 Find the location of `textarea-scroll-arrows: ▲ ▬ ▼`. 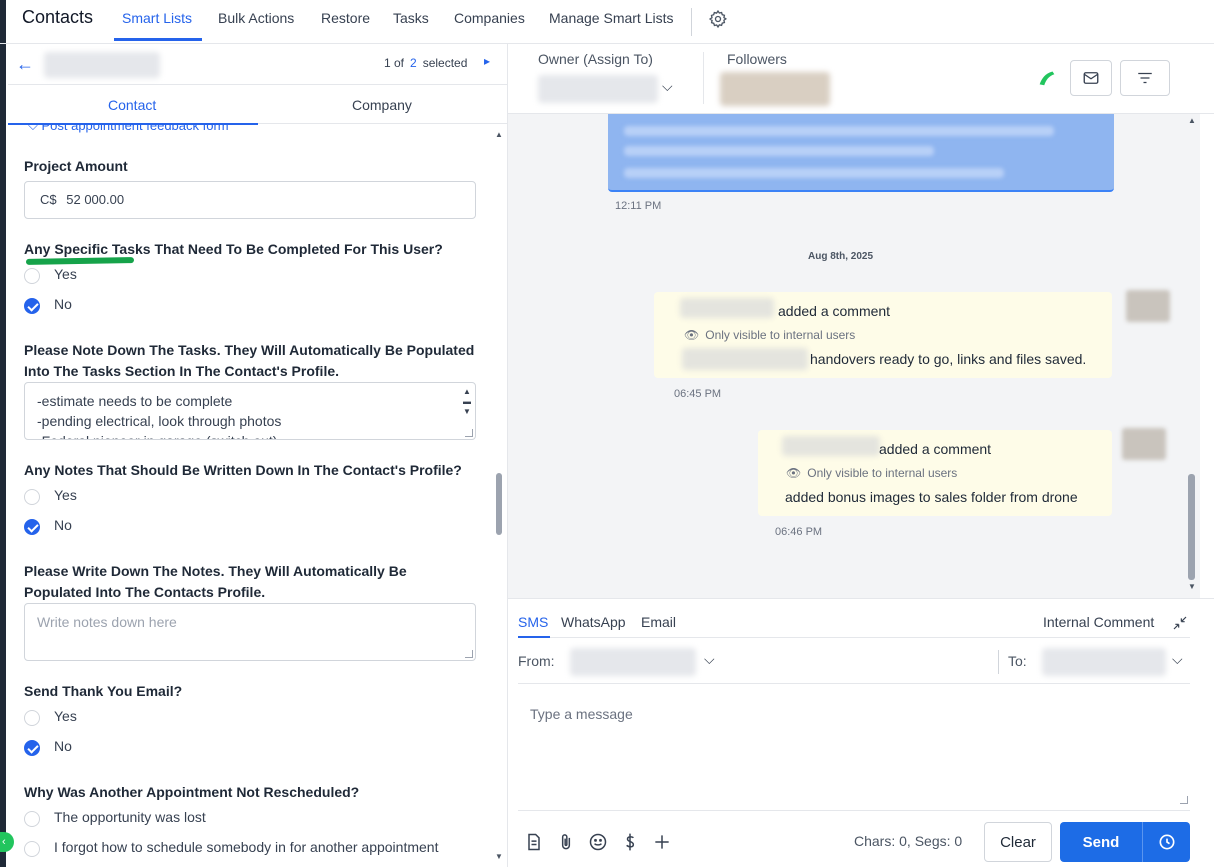

textarea-scroll-arrows: ▲ ▬ ▼ is located at coordinates (467, 402).